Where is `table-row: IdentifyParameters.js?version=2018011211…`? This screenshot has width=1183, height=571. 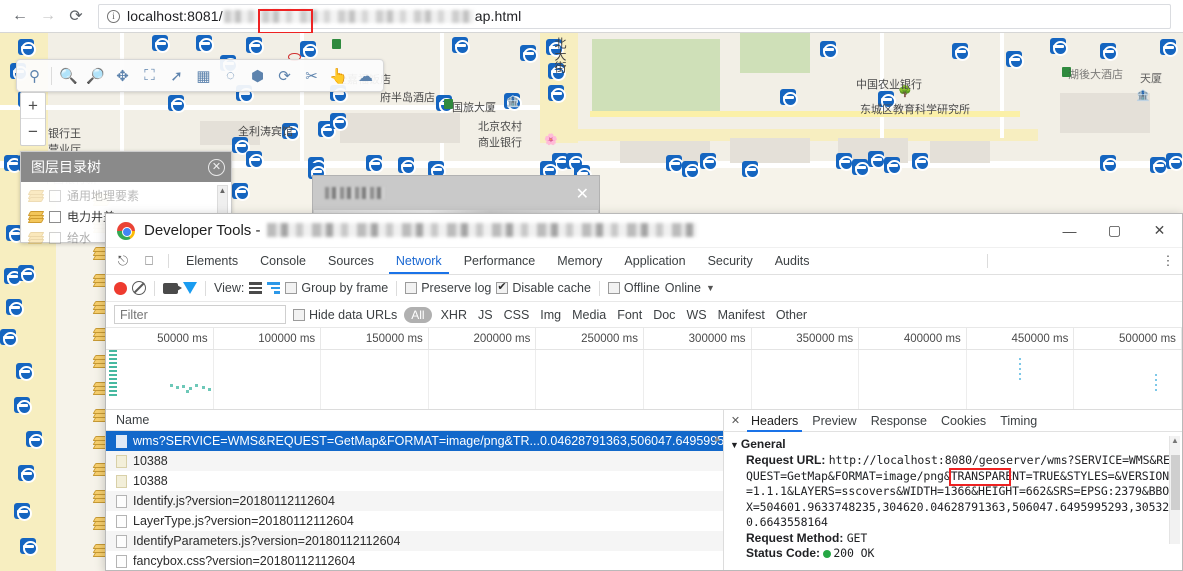 table-row: IdentifyParameters.js?version=2018011211… is located at coordinates (414, 541).